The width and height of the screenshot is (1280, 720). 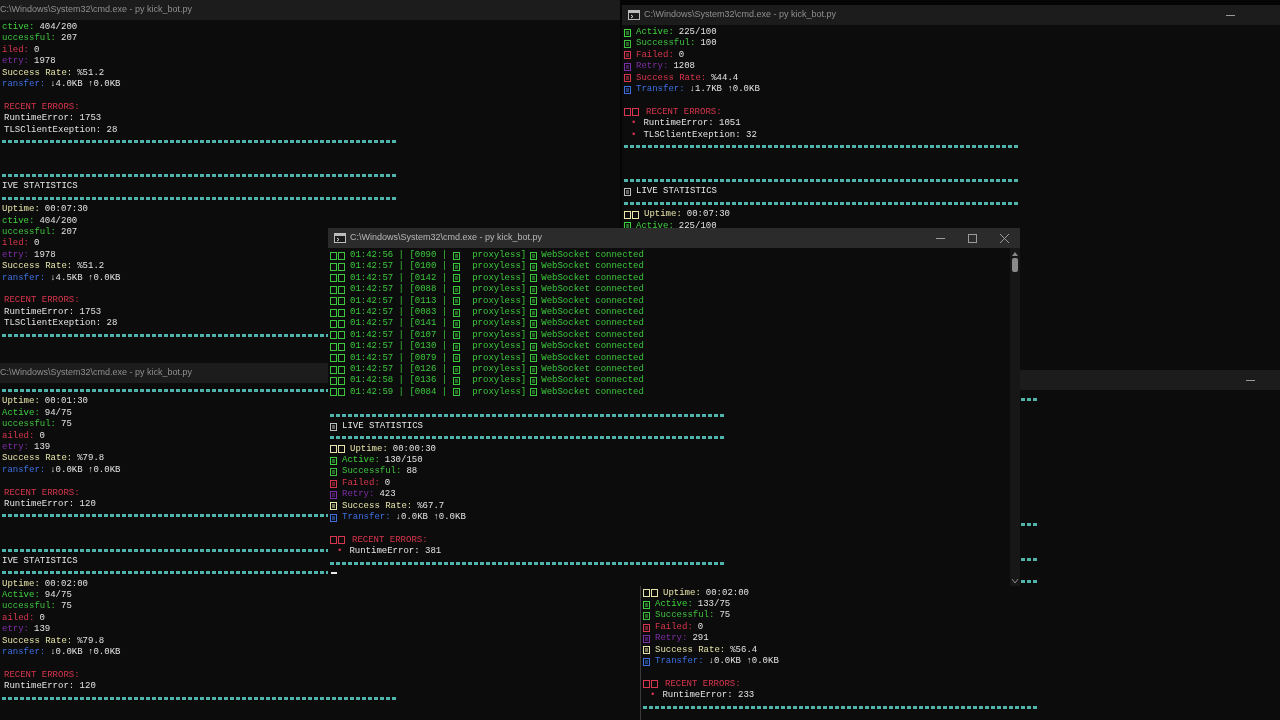 What do you see at coordinates (42, 630) in the screenshot?
I see `stat-value: 139` at bounding box center [42, 630].